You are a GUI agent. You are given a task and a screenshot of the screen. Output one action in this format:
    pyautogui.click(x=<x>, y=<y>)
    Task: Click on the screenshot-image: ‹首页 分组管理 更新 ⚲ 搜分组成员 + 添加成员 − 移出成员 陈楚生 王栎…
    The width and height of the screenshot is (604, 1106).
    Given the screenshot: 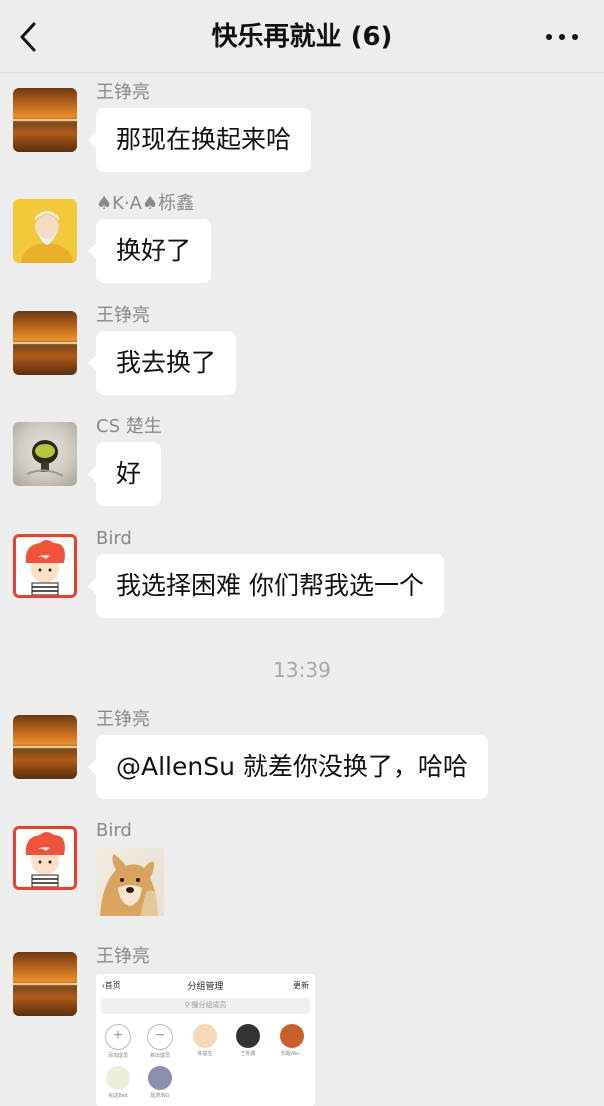 What is the action you would take?
    pyautogui.click(x=205, y=1040)
    